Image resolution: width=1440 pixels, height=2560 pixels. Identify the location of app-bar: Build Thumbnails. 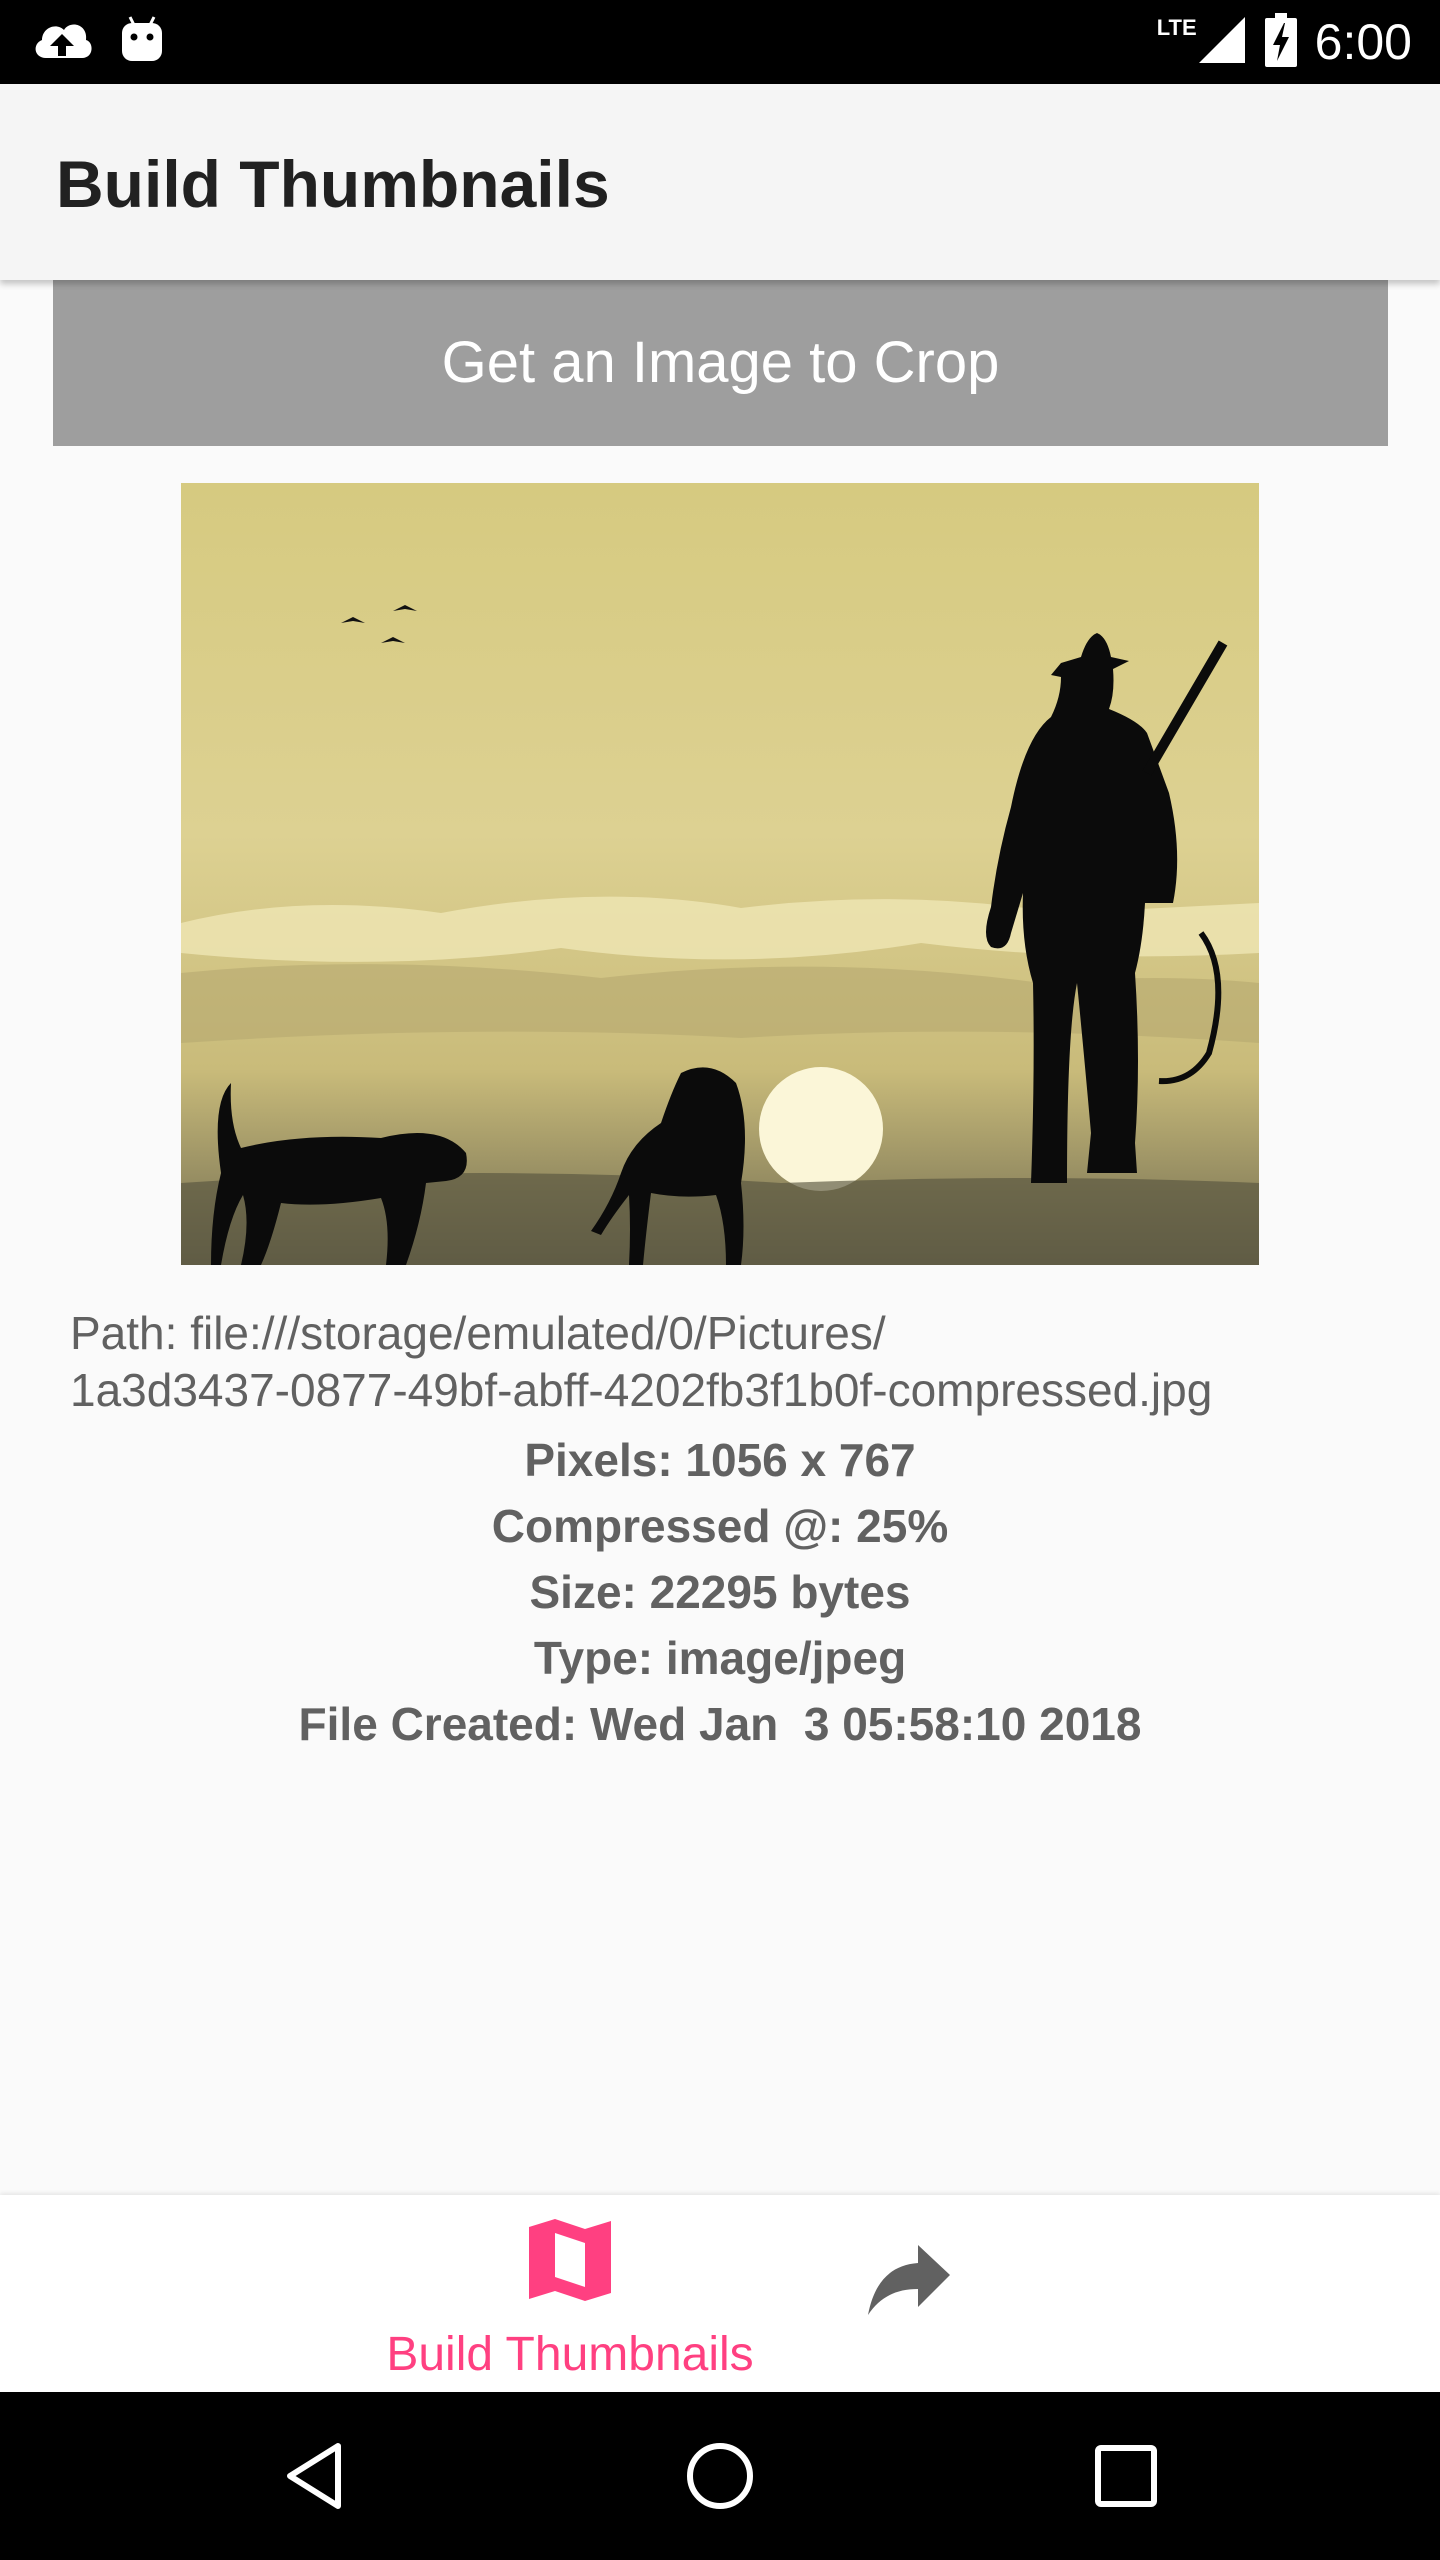
(720, 182).